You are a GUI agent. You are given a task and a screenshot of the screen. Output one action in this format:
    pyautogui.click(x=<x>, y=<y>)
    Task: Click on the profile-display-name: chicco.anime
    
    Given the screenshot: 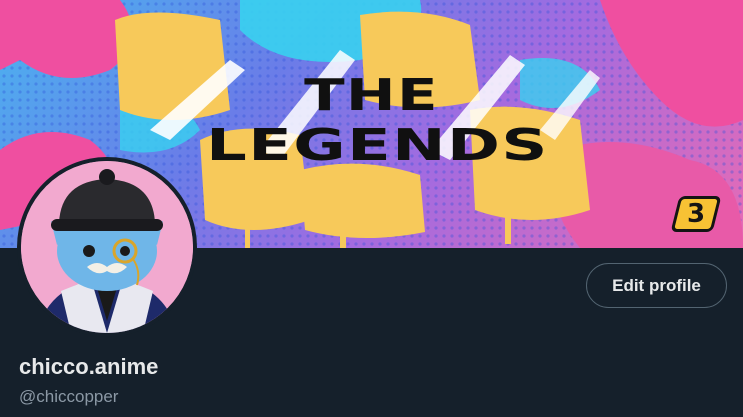 What is the action you would take?
    pyautogui.click(x=89, y=366)
    